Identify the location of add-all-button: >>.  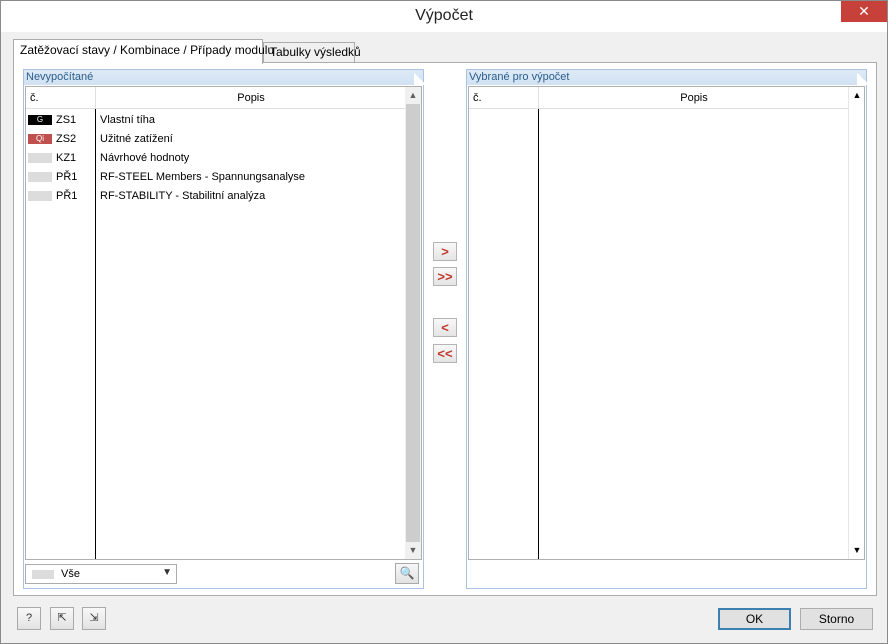
(445, 276).